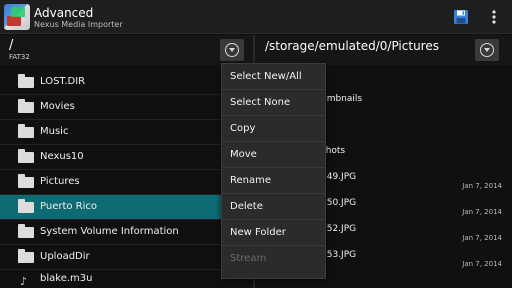 The image size is (512, 288). Describe the element at coordinates (60, 181) in the screenshot. I see `item-label: Pictures` at that location.